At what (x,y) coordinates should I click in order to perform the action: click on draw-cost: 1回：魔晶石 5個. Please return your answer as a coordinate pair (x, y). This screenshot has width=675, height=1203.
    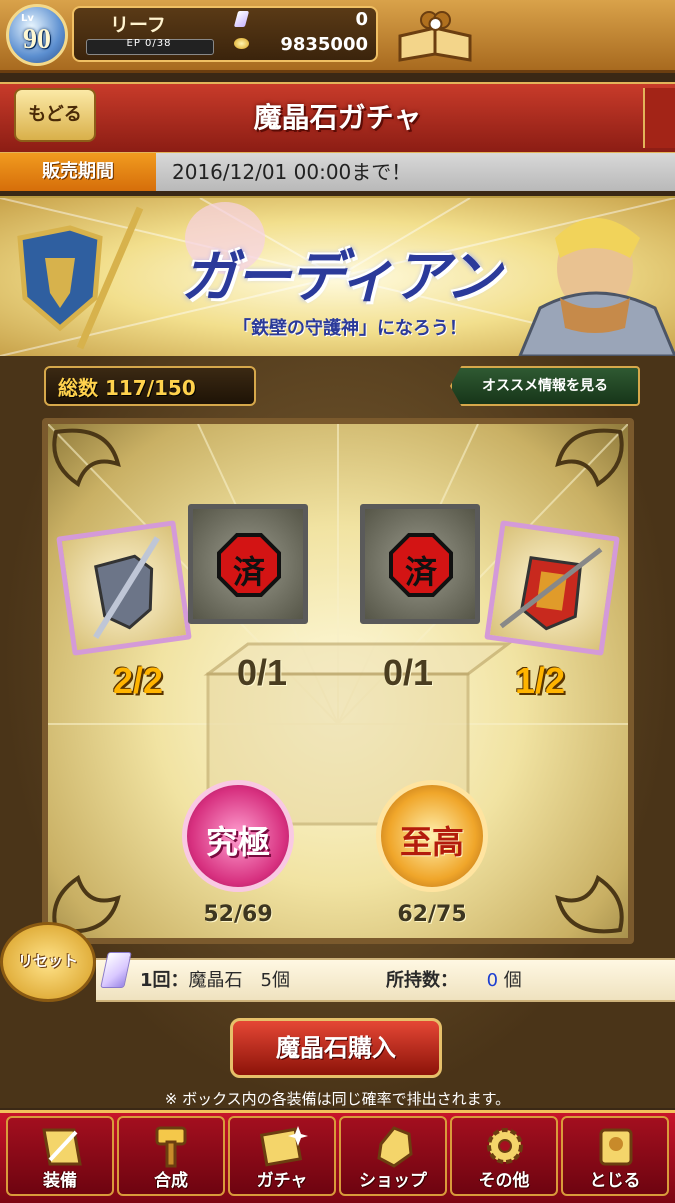
    Looking at the image, I should click on (215, 979).